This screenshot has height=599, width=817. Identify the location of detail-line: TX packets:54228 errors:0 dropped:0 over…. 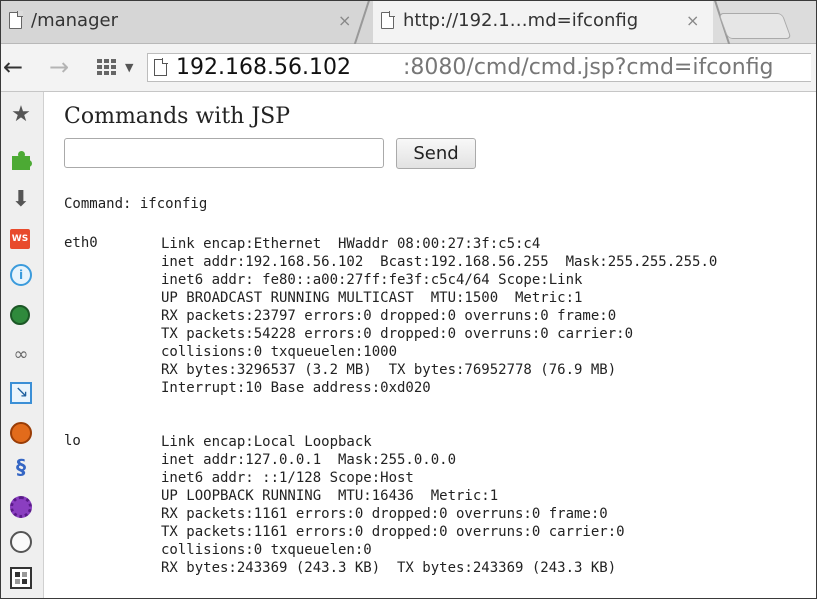
(397, 334).